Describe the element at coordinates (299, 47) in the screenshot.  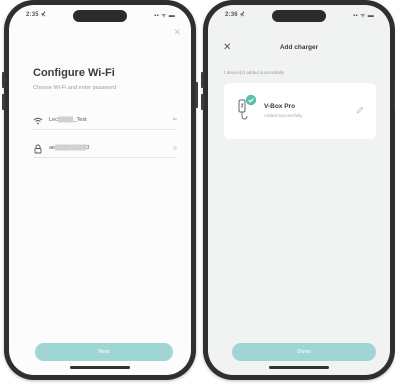
I see `nav-title: Add charger` at that location.